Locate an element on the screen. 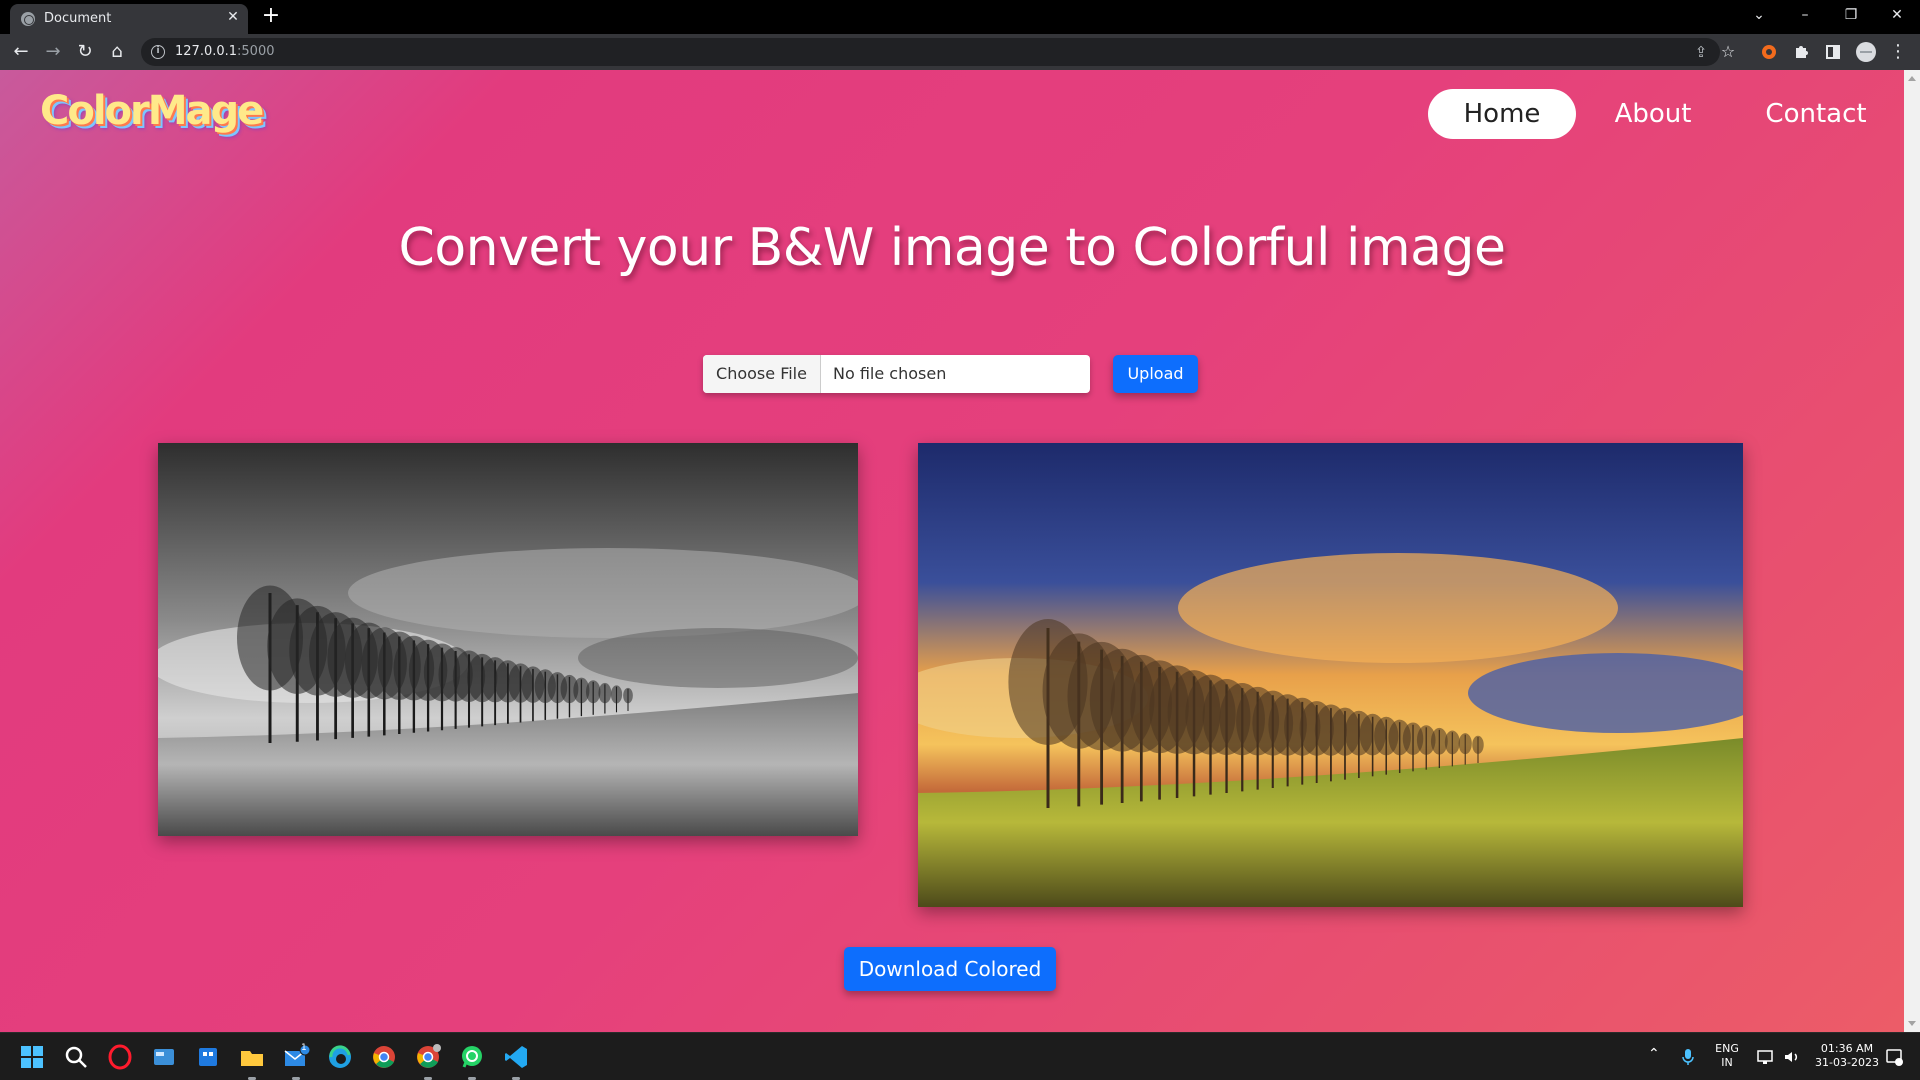 Image resolution: width=1920 pixels, height=1080 pixels. address-bar: i 127.0.0.1:5000 ⇪ is located at coordinates (930, 52).